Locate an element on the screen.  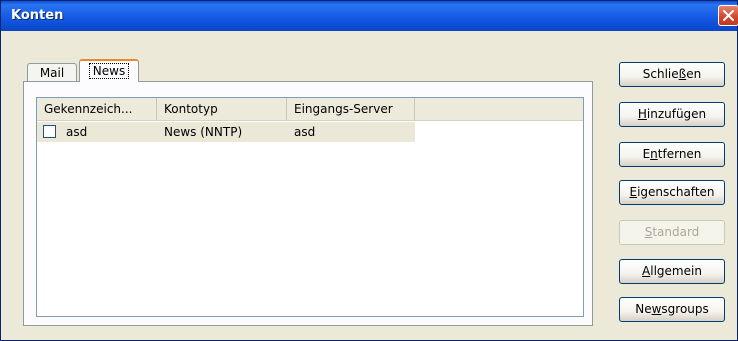
close-button: Schließen is located at coordinates (672, 74).